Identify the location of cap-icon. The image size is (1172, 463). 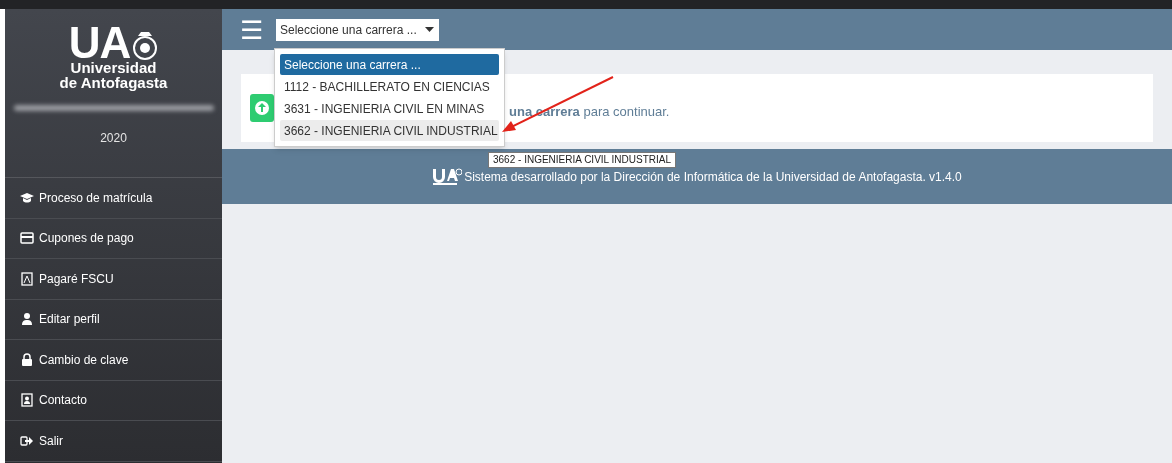
(27, 197).